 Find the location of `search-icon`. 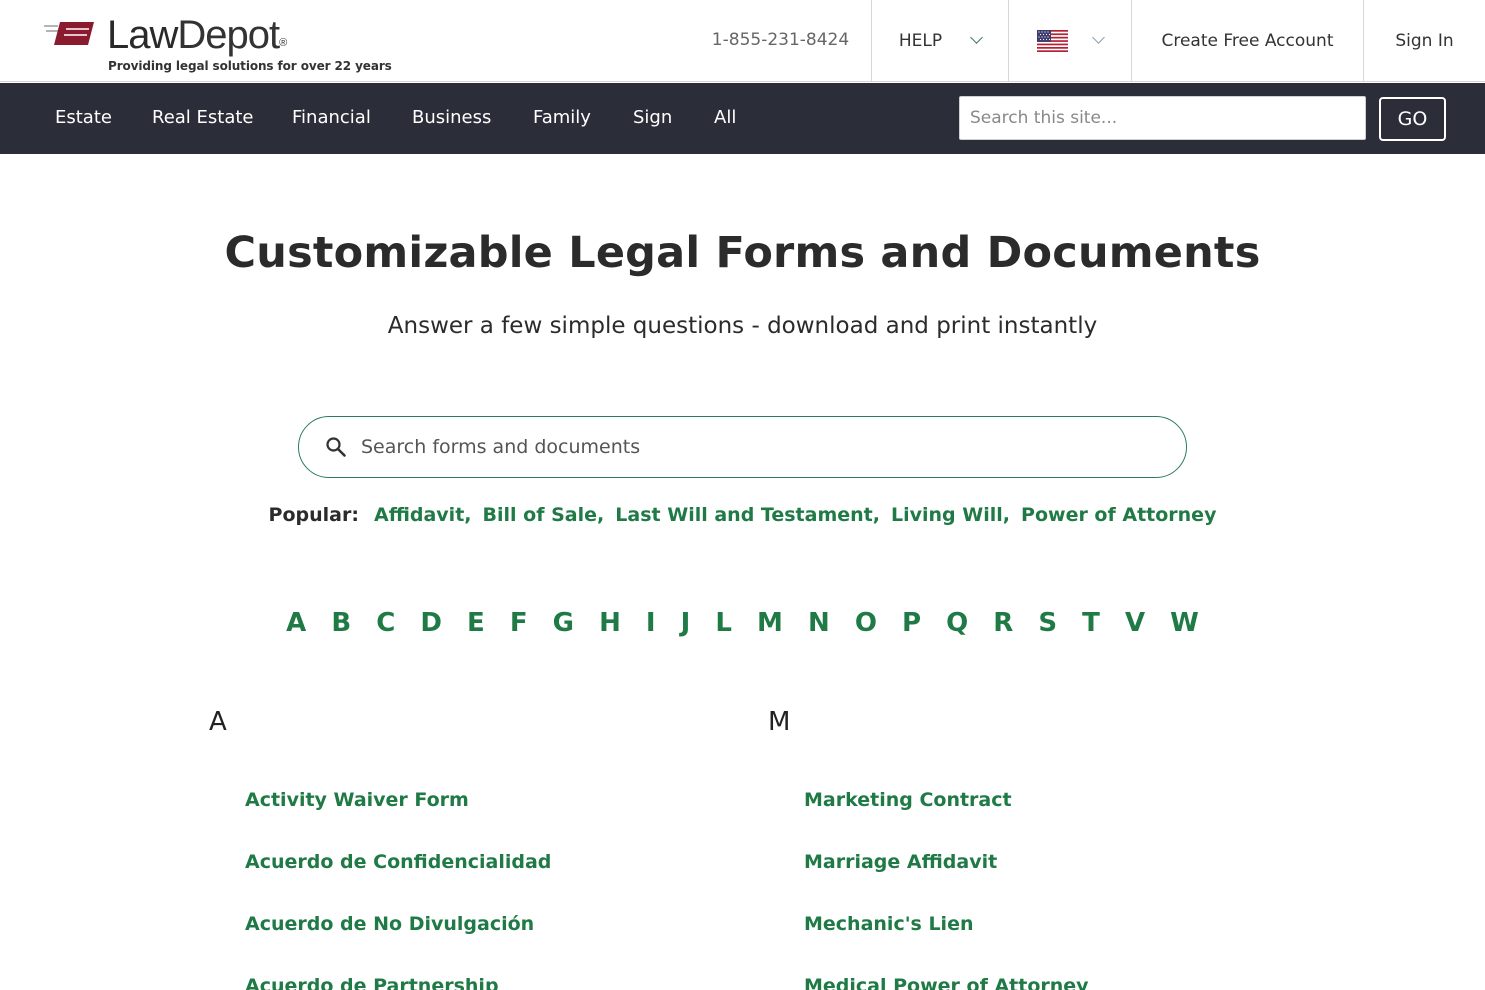

search-icon is located at coordinates (336, 447).